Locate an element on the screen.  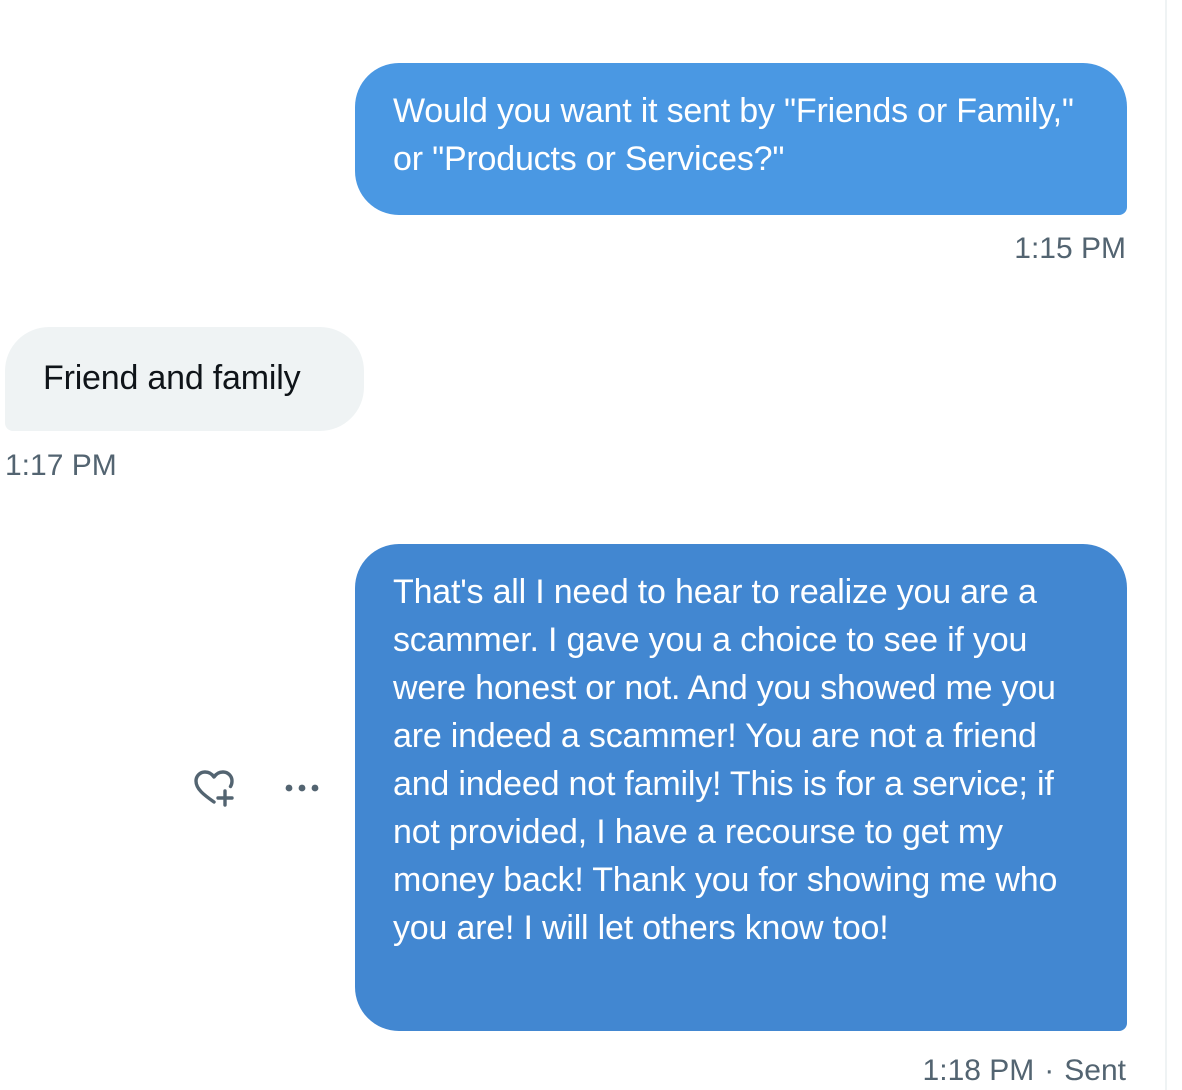
timestamp-text: 1:18 PM is located at coordinates (978, 1070).